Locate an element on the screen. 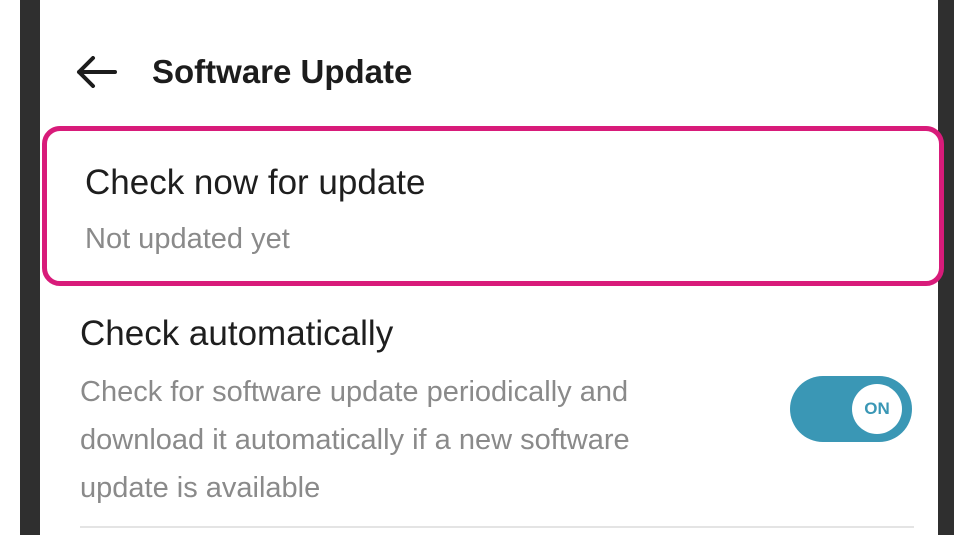 The width and height of the screenshot is (976, 535). outer-margin-right is located at coordinates (965, 267).